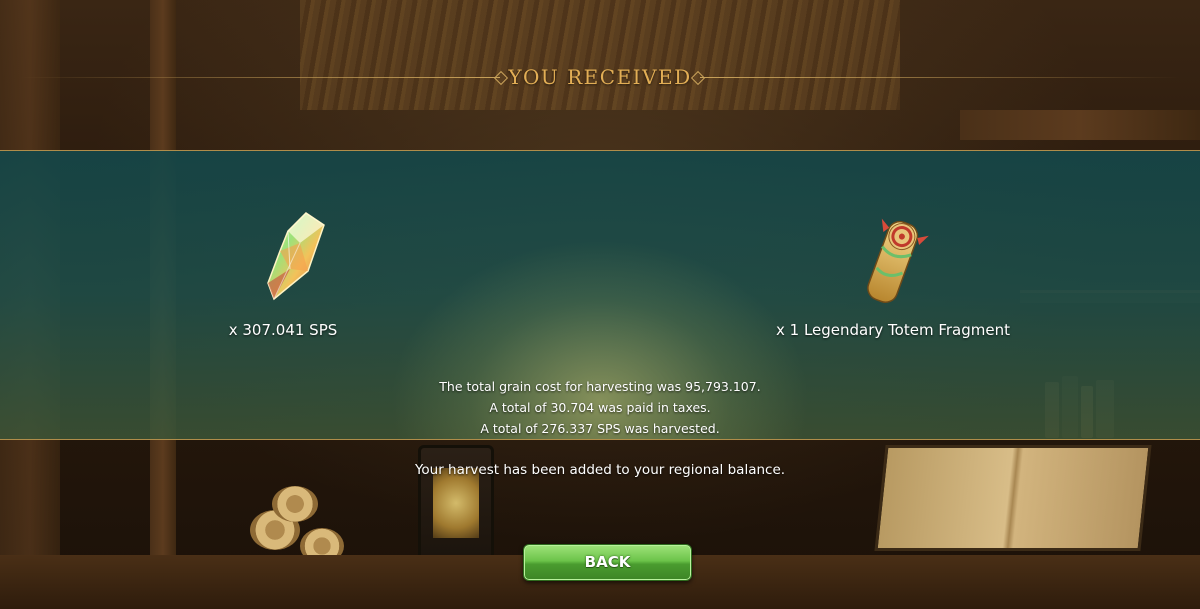 The height and width of the screenshot is (609, 1200). What do you see at coordinates (607, 562) in the screenshot?
I see `back-button: BACK` at bounding box center [607, 562].